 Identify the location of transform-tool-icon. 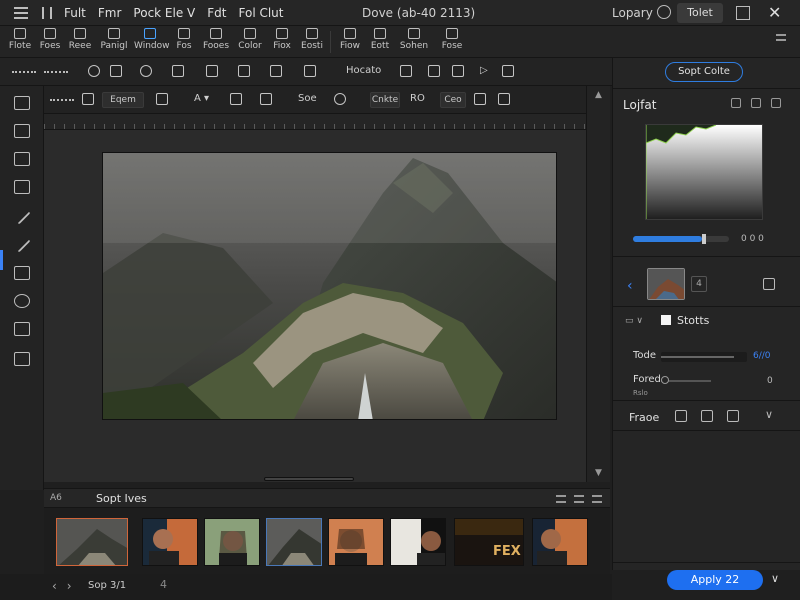
(22, 187).